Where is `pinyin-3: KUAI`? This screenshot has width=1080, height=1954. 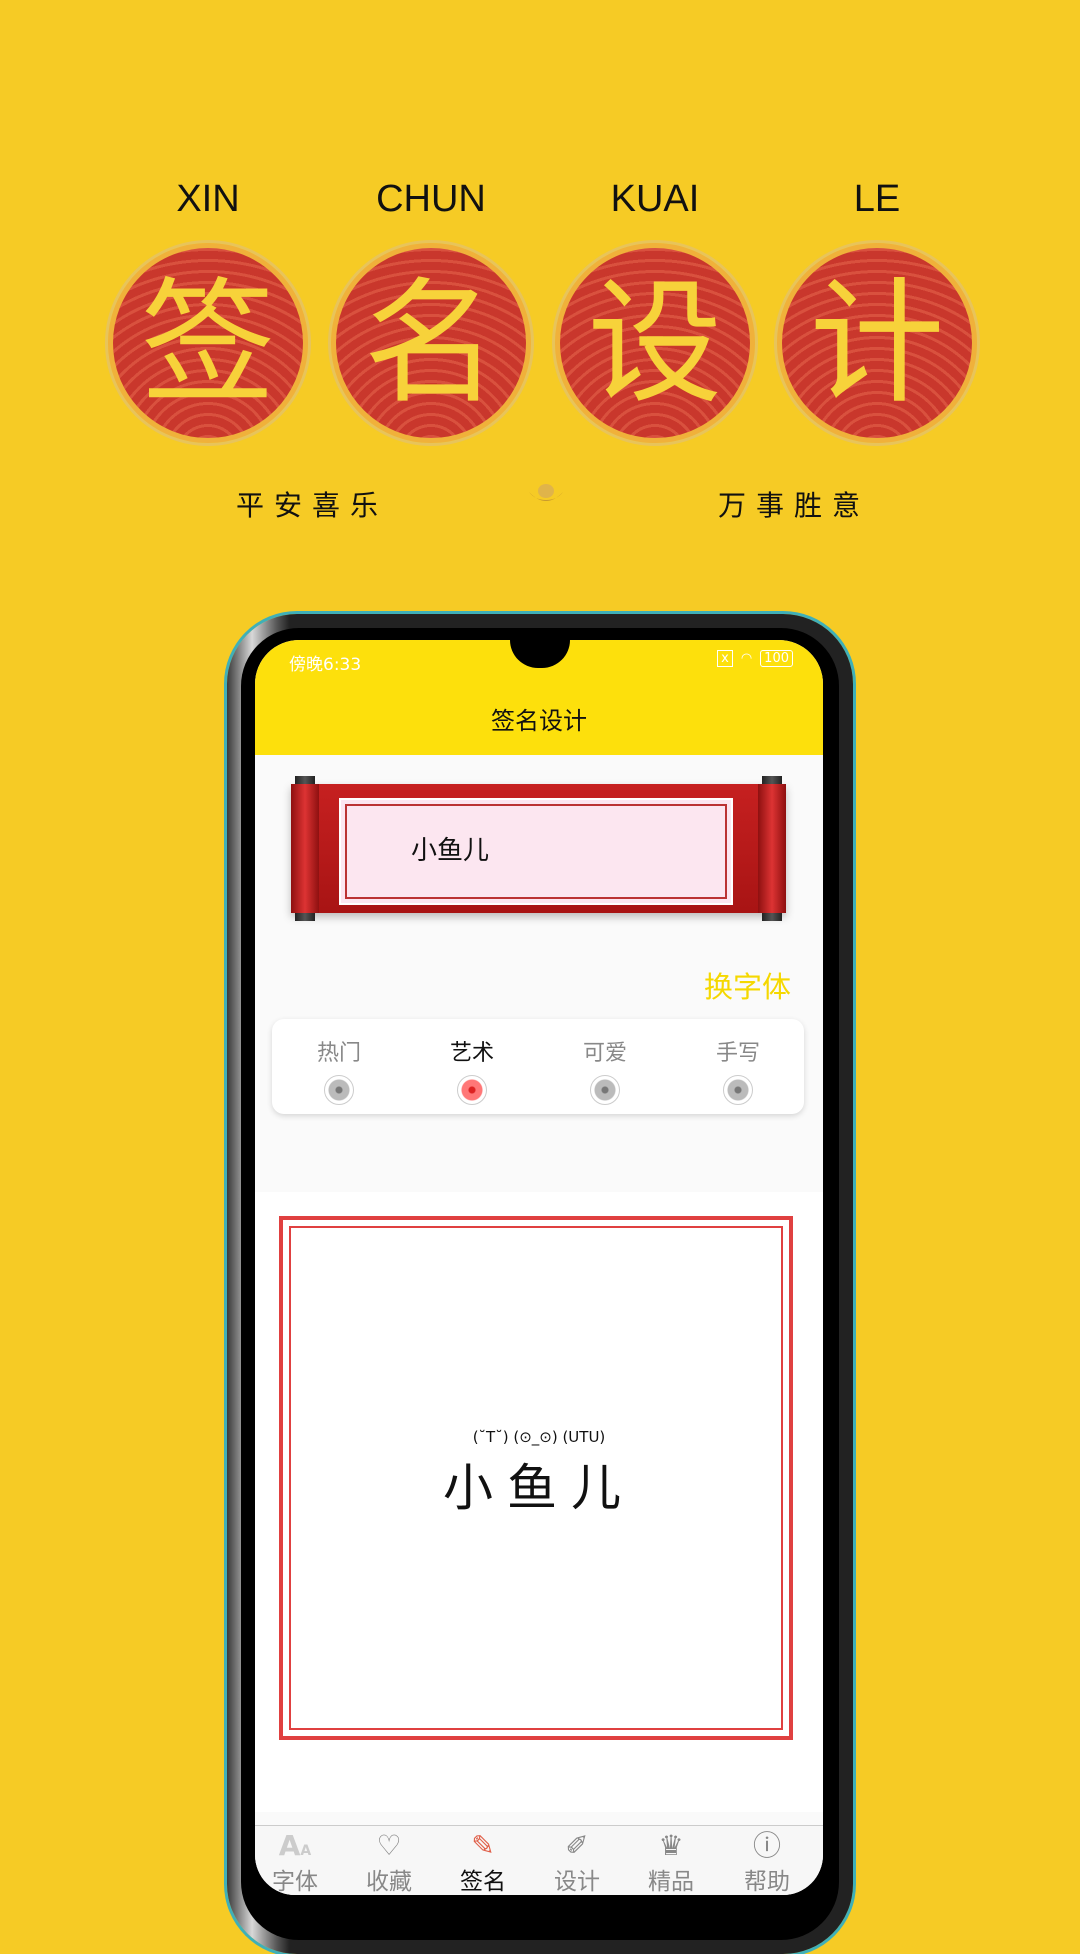 pinyin-3: KUAI is located at coordinates (655, 199).